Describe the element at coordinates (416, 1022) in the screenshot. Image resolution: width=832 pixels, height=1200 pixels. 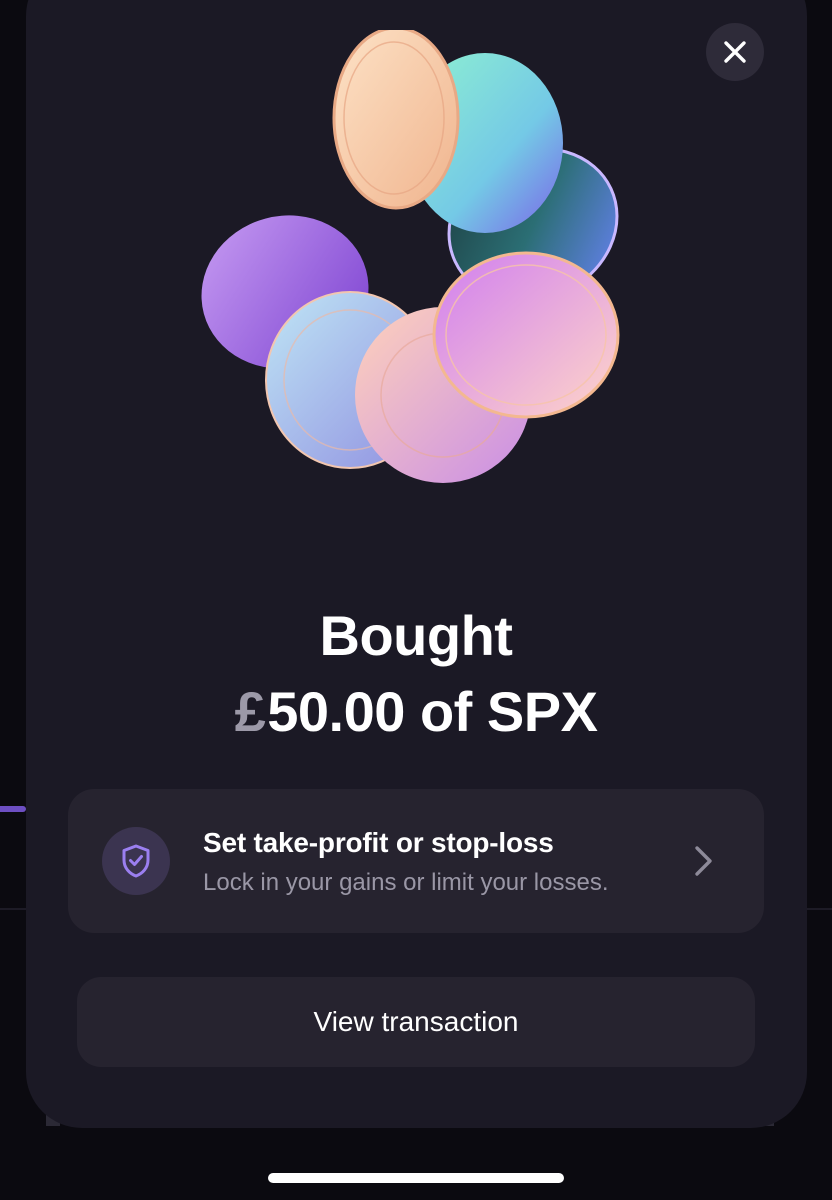
I see `view-transaction-button: View transaction` at that location.